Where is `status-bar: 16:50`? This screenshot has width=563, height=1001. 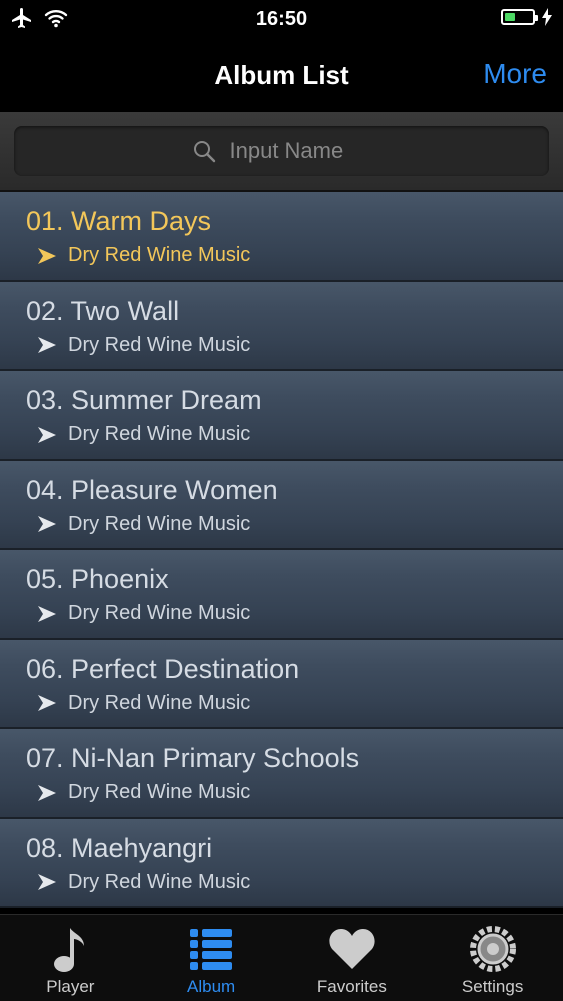
status-bar: 16:50 is located at coordinates (281, 20).